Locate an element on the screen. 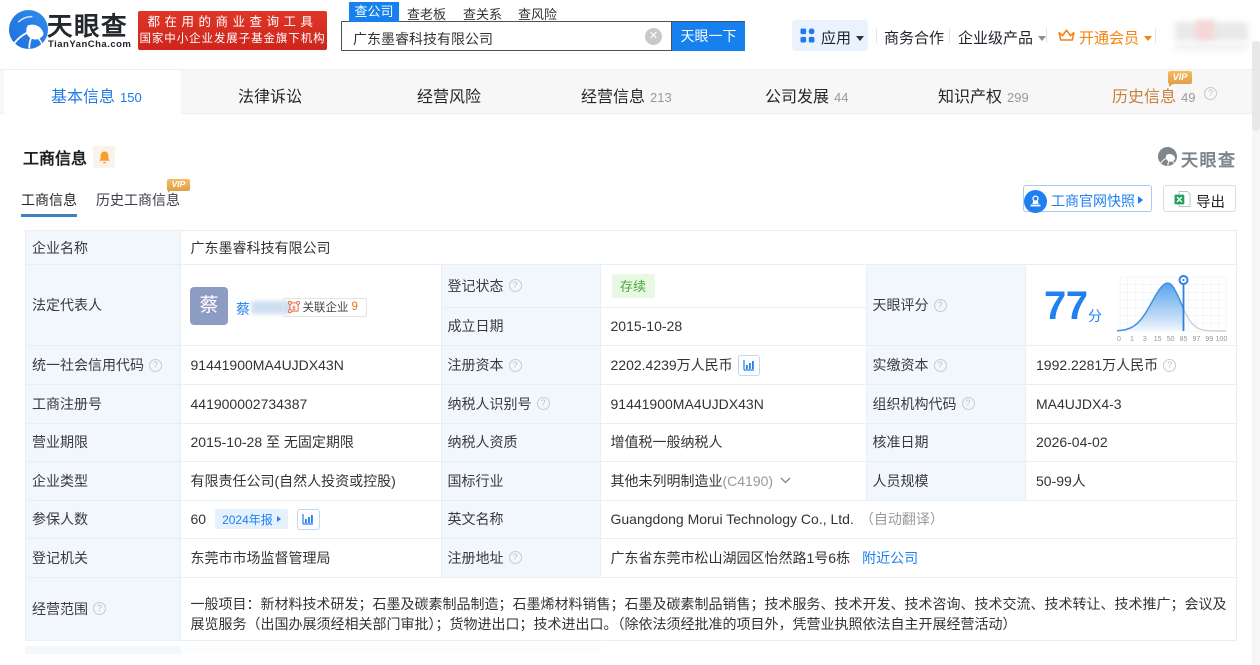  svg-text: 85 is located at coordinates (1184, 339).